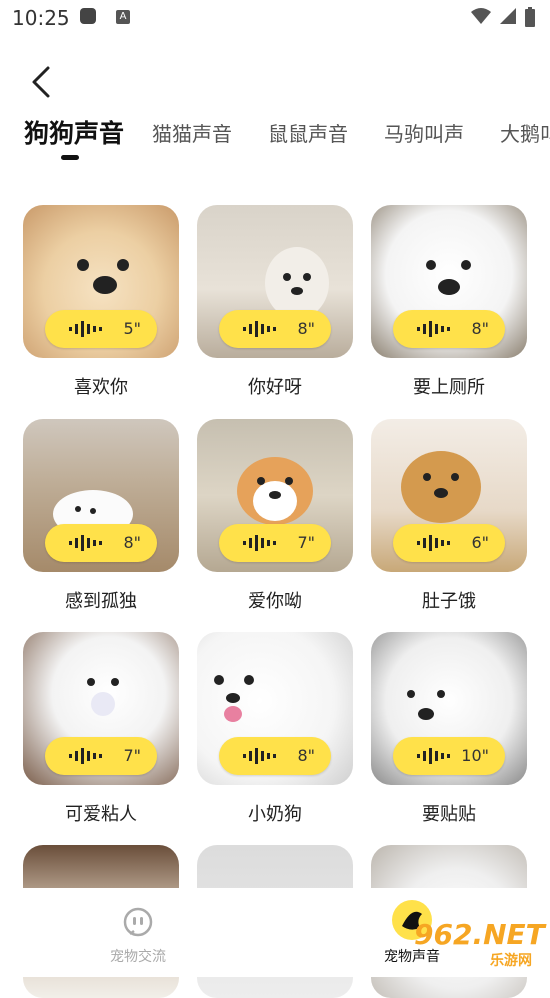  I want to click on watermark-logo: 962.NET, so click(479, 934).